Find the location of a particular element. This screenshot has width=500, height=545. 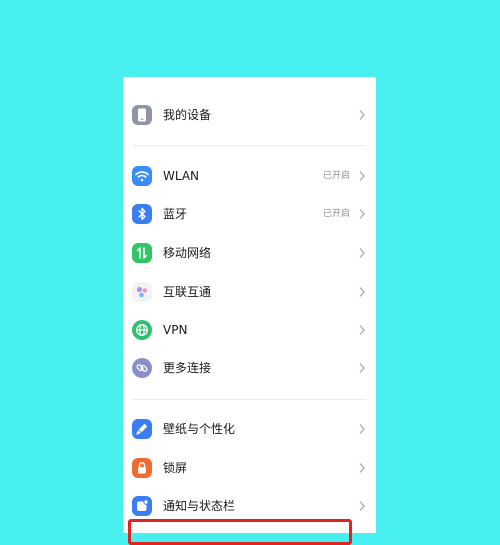

link-icon is located at coordinates (142, 368).